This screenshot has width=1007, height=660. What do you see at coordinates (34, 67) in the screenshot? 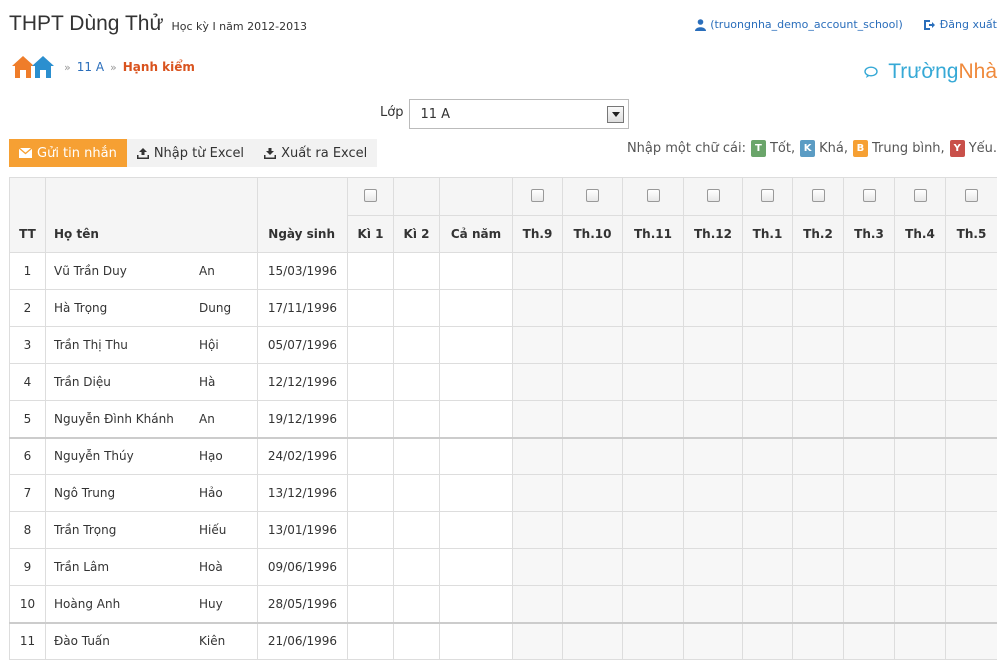
I see `home-icon` at bounding box center [34, 67].